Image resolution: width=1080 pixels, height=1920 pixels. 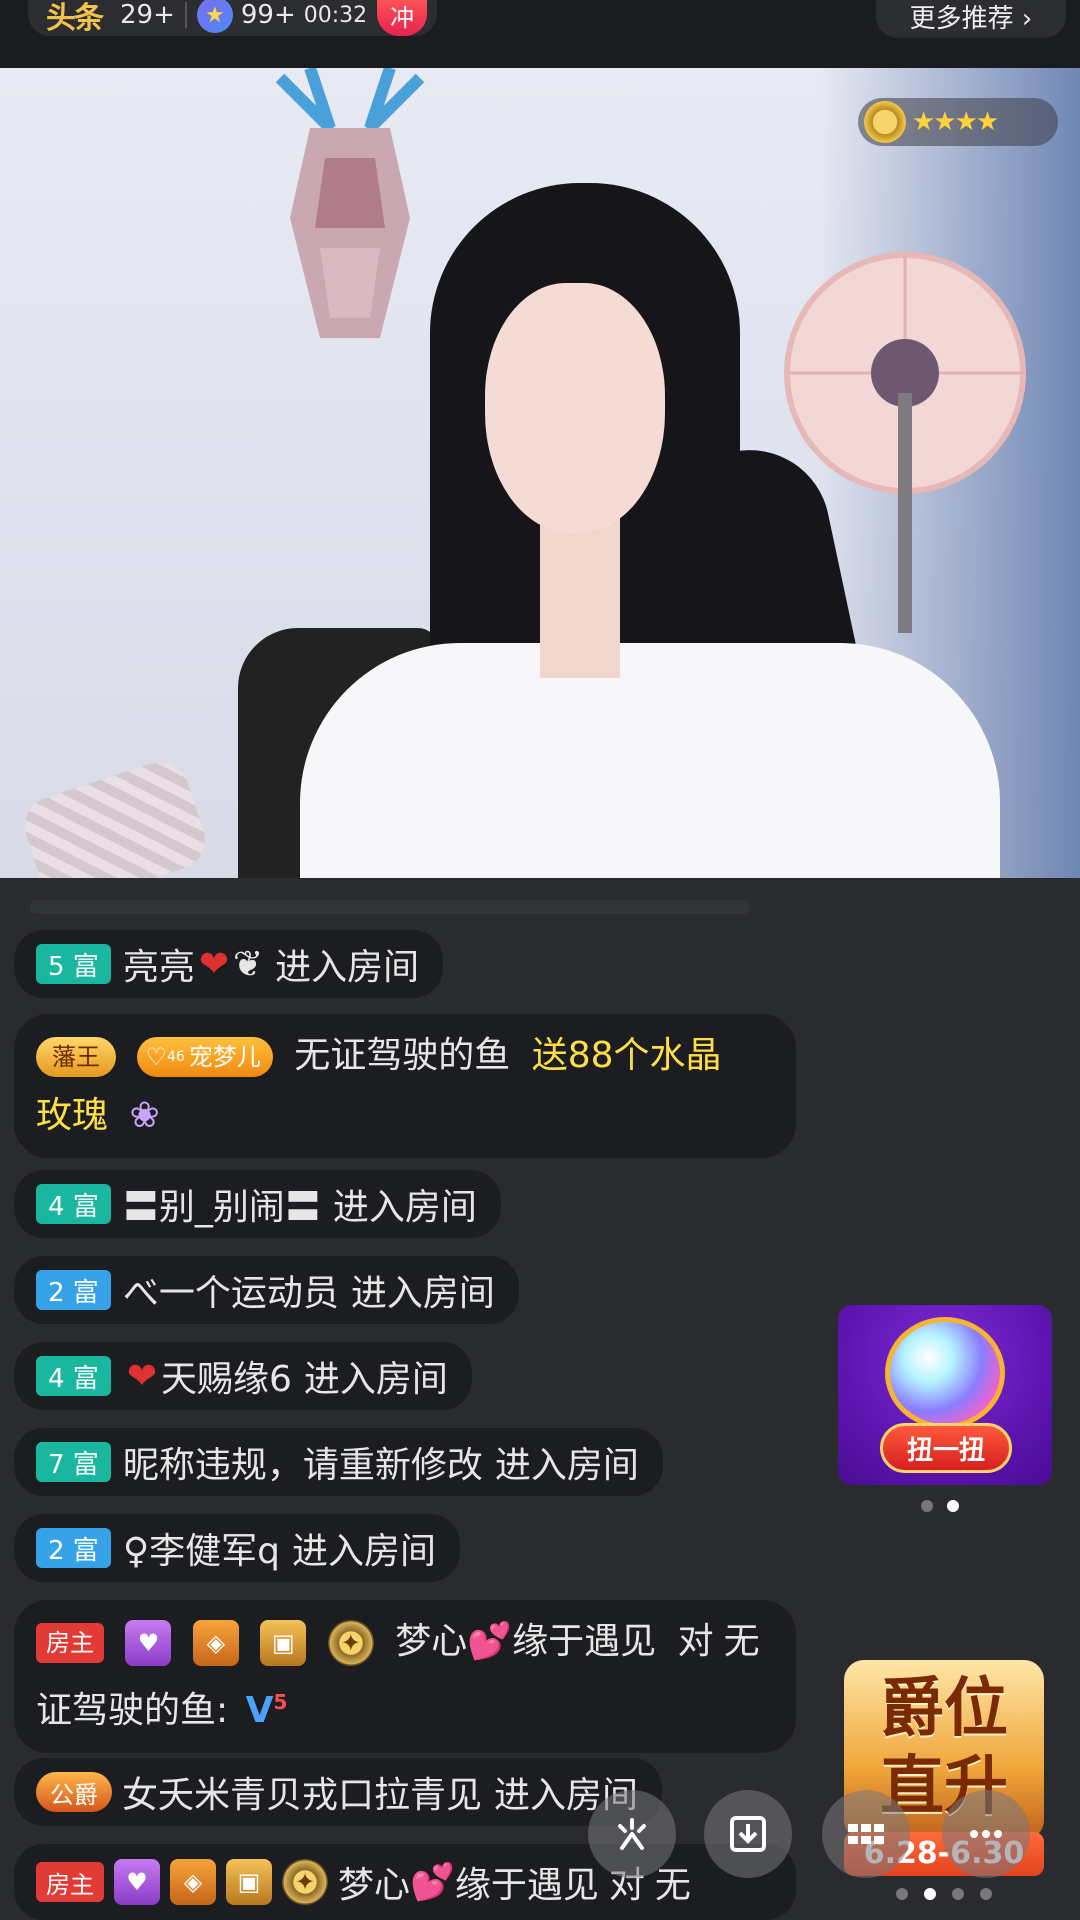 I want to click on chat-message: 公爵 女夭米青贝戎口拉青见 进入房间, so click(x=338, y=1792).